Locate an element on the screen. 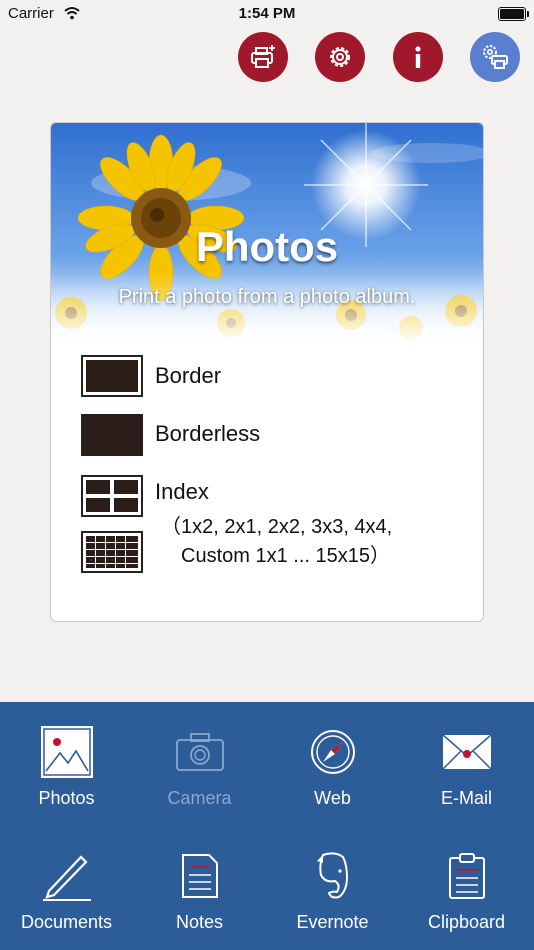  printer-settings-button is located at coordinates (495, 57).